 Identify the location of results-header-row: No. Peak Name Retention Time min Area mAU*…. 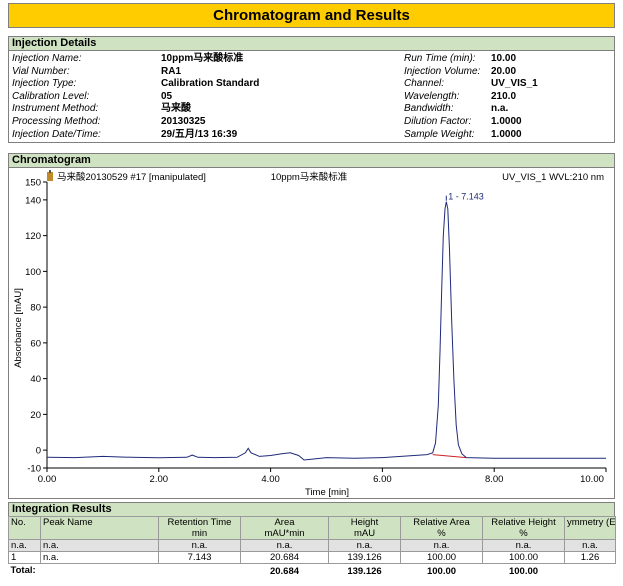
(312, 528).